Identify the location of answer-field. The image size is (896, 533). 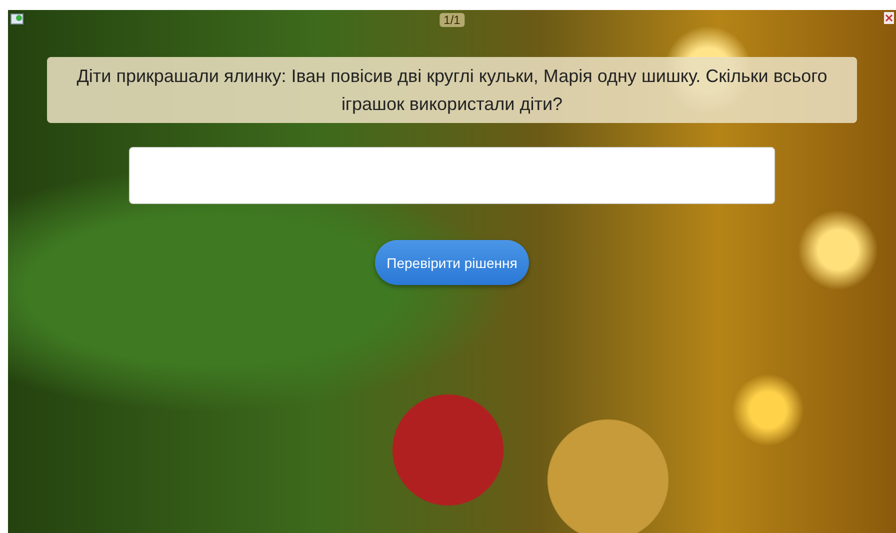
(452, 175).